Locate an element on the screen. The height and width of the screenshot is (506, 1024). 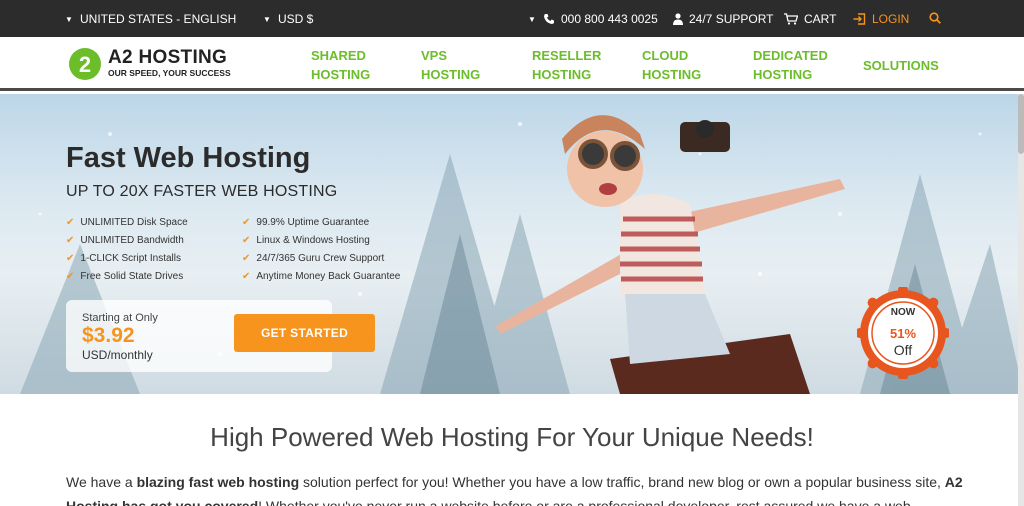
nav-vps-hosting: VPS HOSTING is located at coordinates (450, 65).